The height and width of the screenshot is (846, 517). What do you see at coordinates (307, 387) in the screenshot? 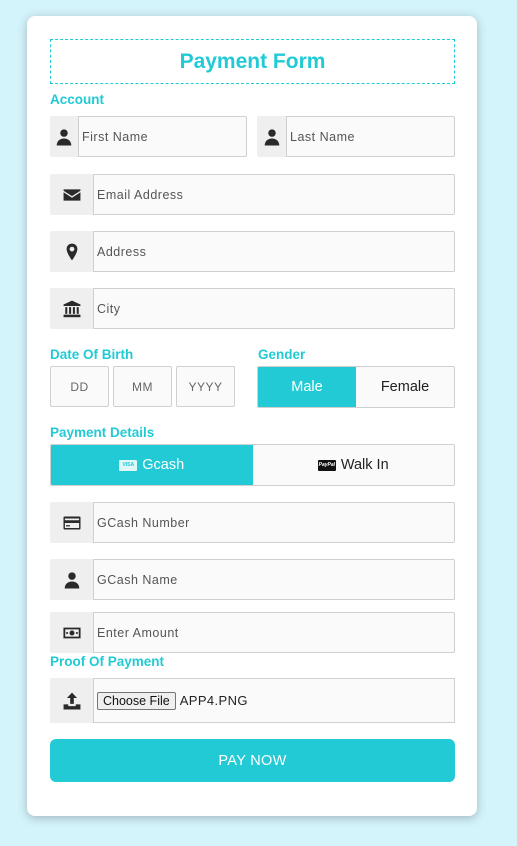
I see `gender-male-option: Male` at bounding box center [307, 387].